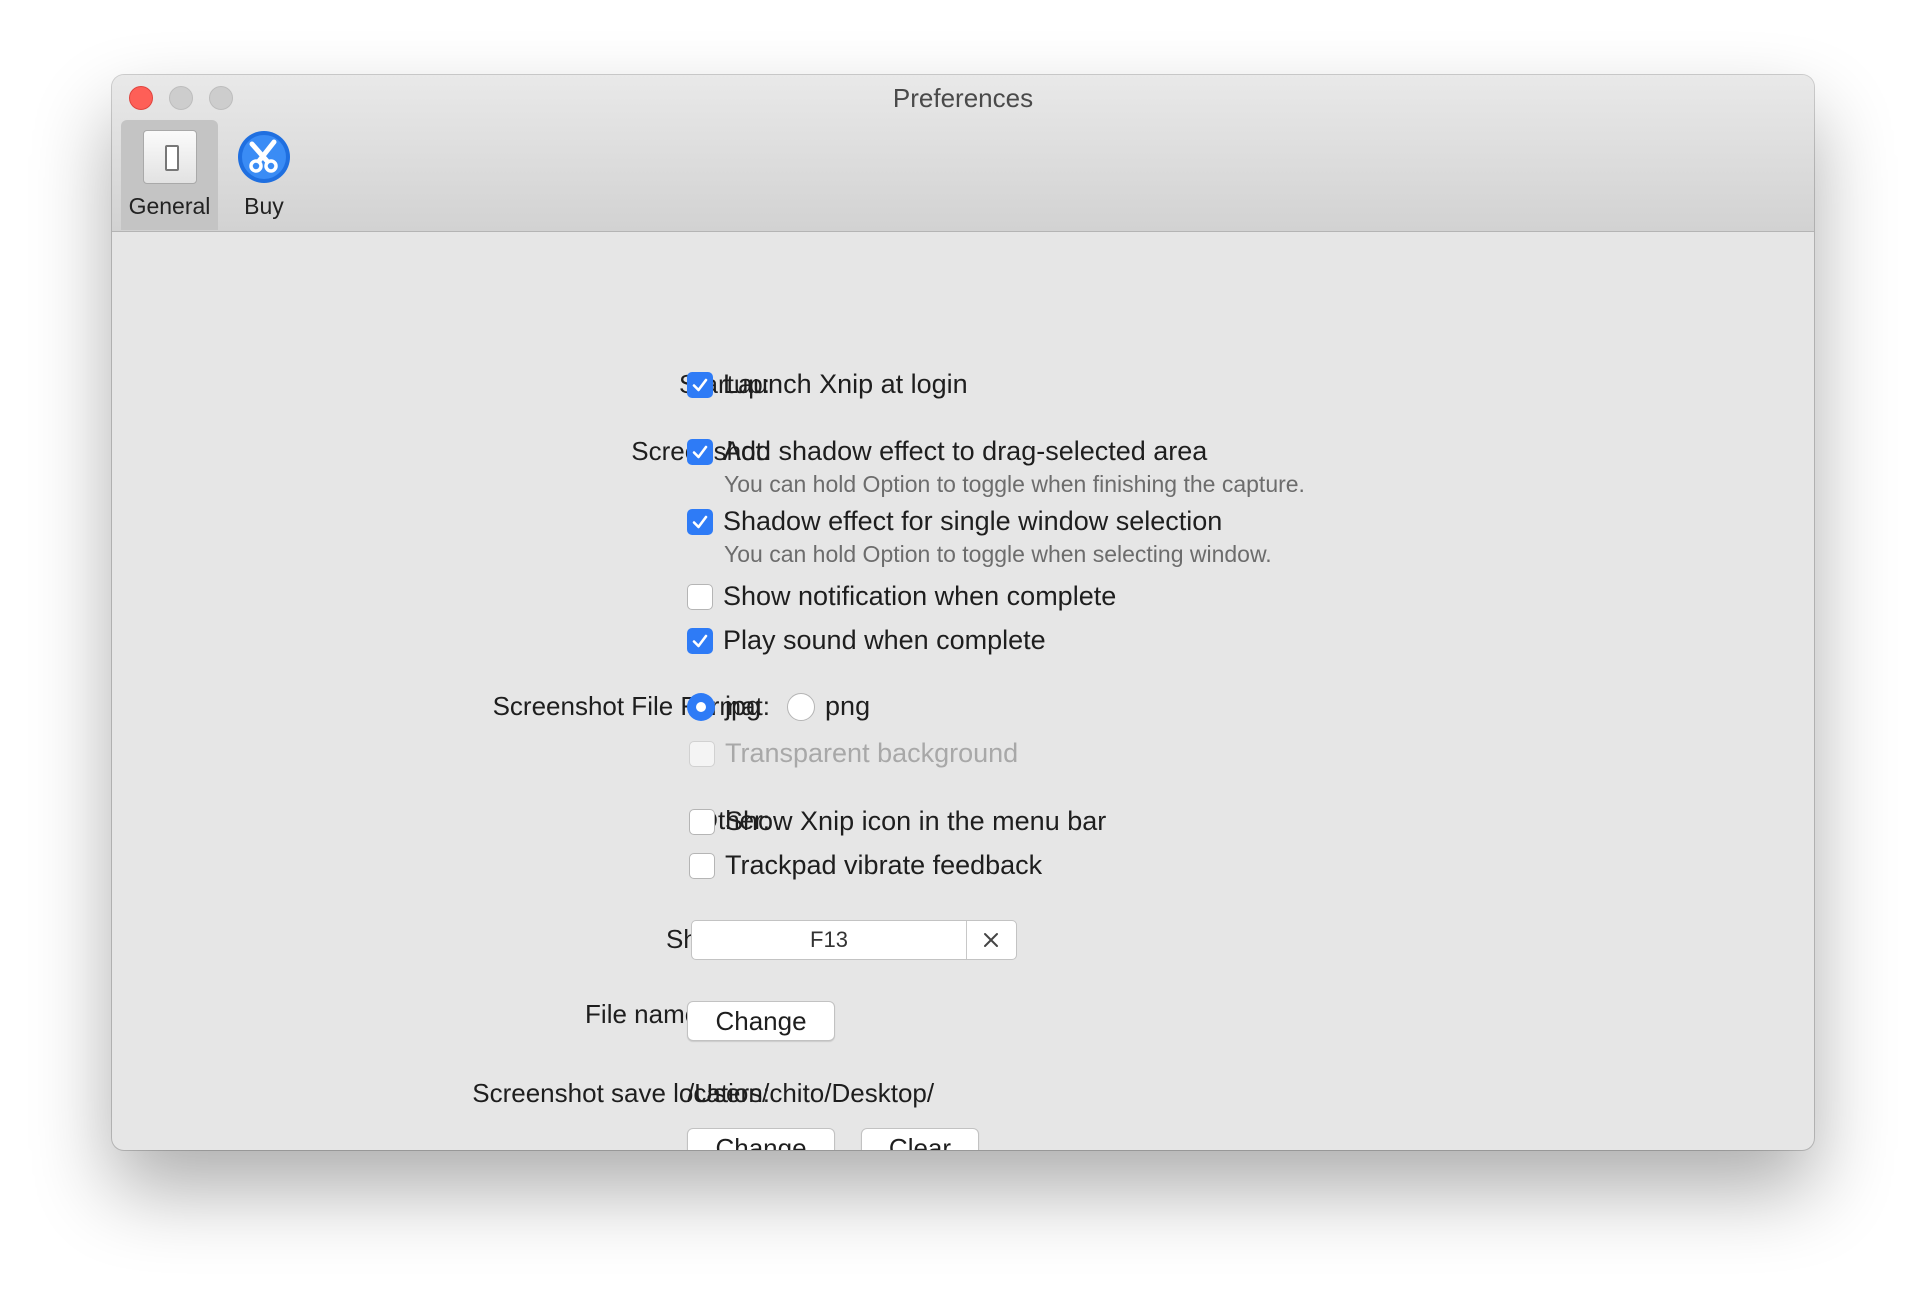 This screenshot has width=1924, height=1294. I want to click on tab-general: General, so click(169, 175).